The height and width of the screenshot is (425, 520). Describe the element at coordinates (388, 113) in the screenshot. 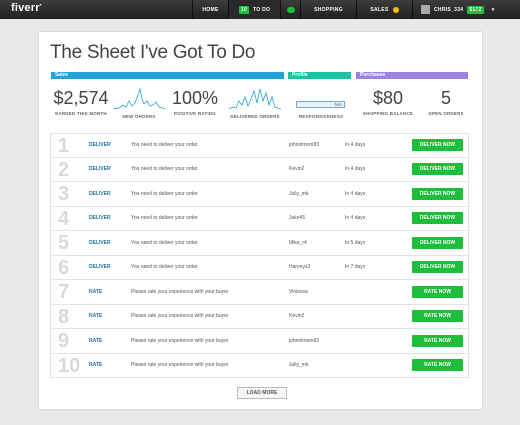

I see `shopping-balance-label: SHOPPING BALANCE` at that location.